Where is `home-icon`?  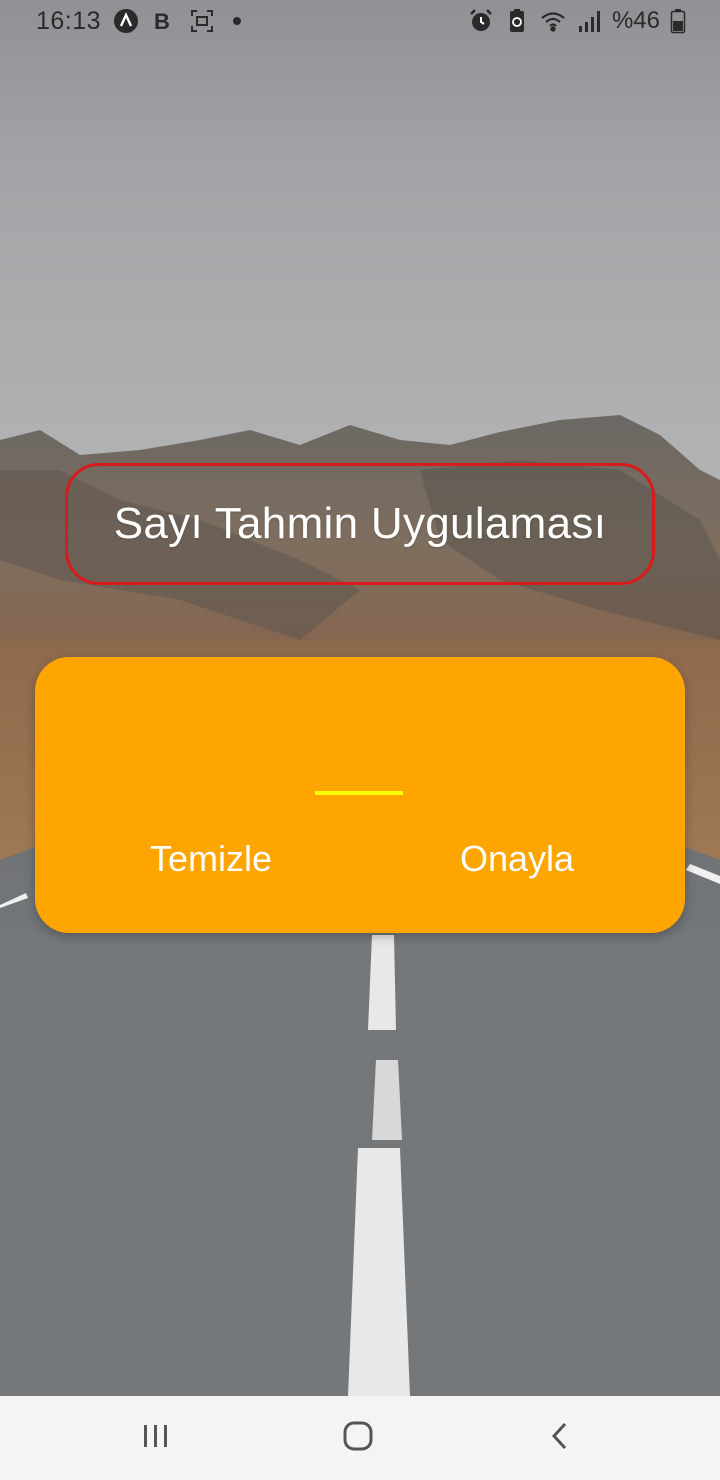 home-icon is located at coordinates (358, 1438).